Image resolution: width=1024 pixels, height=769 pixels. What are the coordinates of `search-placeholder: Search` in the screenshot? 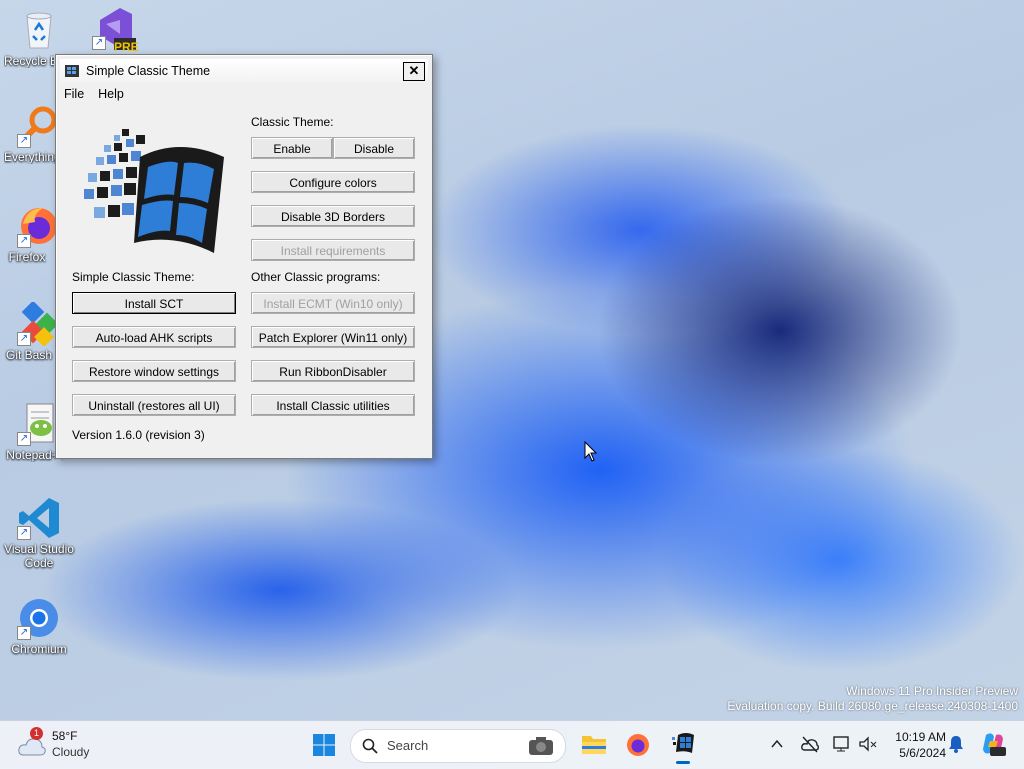 It's located at (408, 745).